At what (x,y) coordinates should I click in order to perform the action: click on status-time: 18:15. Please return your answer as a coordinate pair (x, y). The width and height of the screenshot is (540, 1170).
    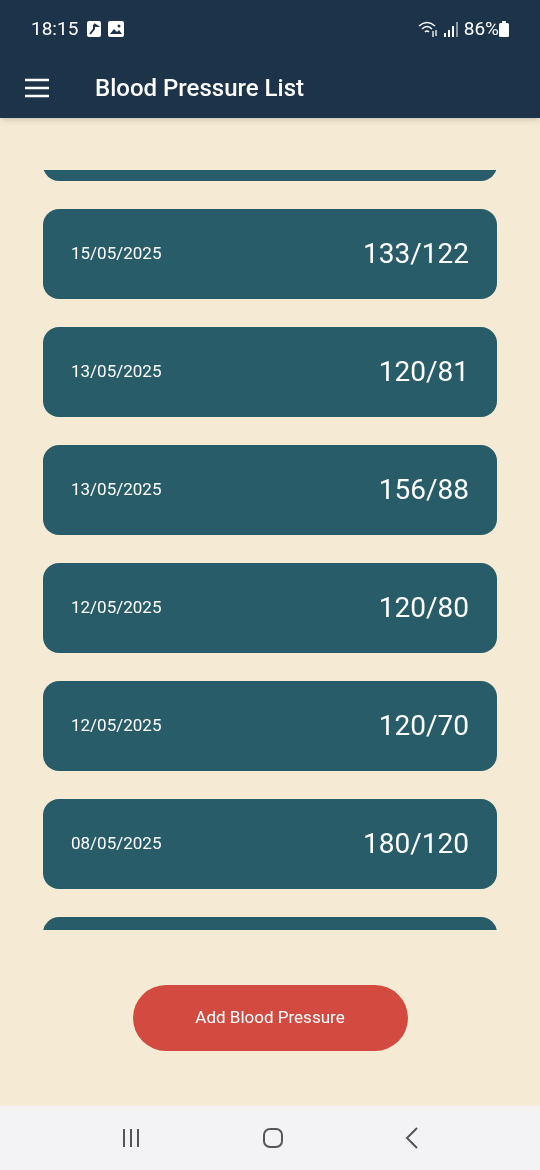
    Looking at the image, I should click on (55, 28).